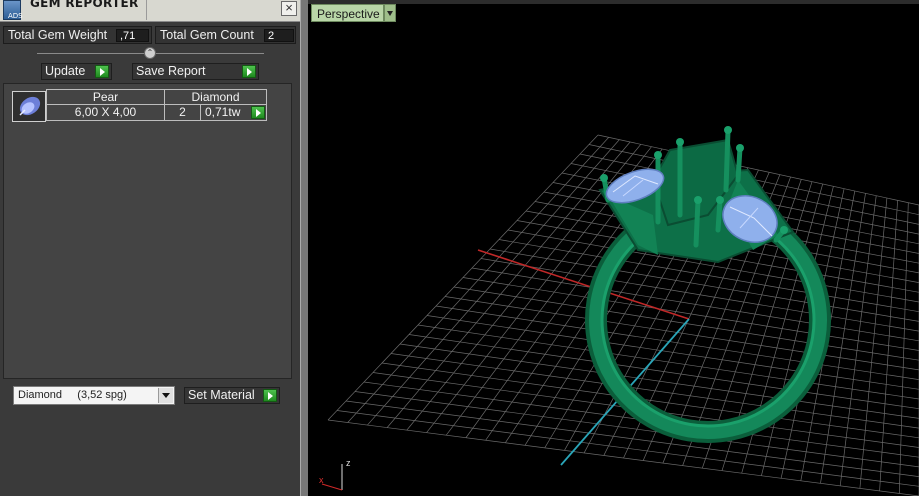 This screenshot has height=496, width=919. Describe the element at coordinates (182, 112) in the screenshot. I see `gem-count-cell: 2` at that location.